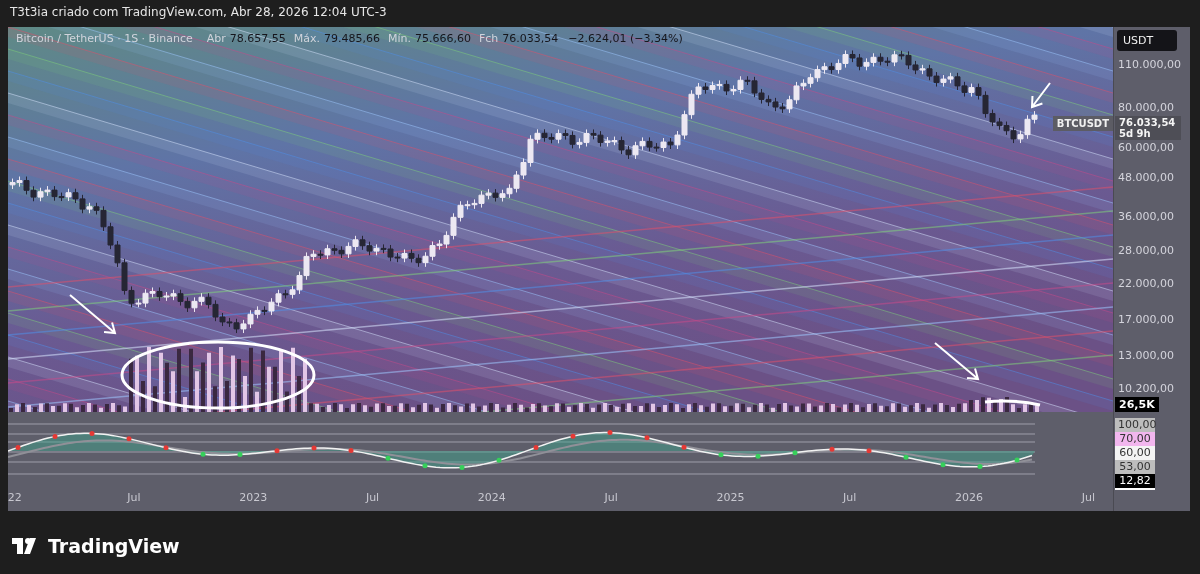  What do you see at coordinates (491, 497) in the screenshot?
I see `time-label: 2024` at bounding box center [491, 497].